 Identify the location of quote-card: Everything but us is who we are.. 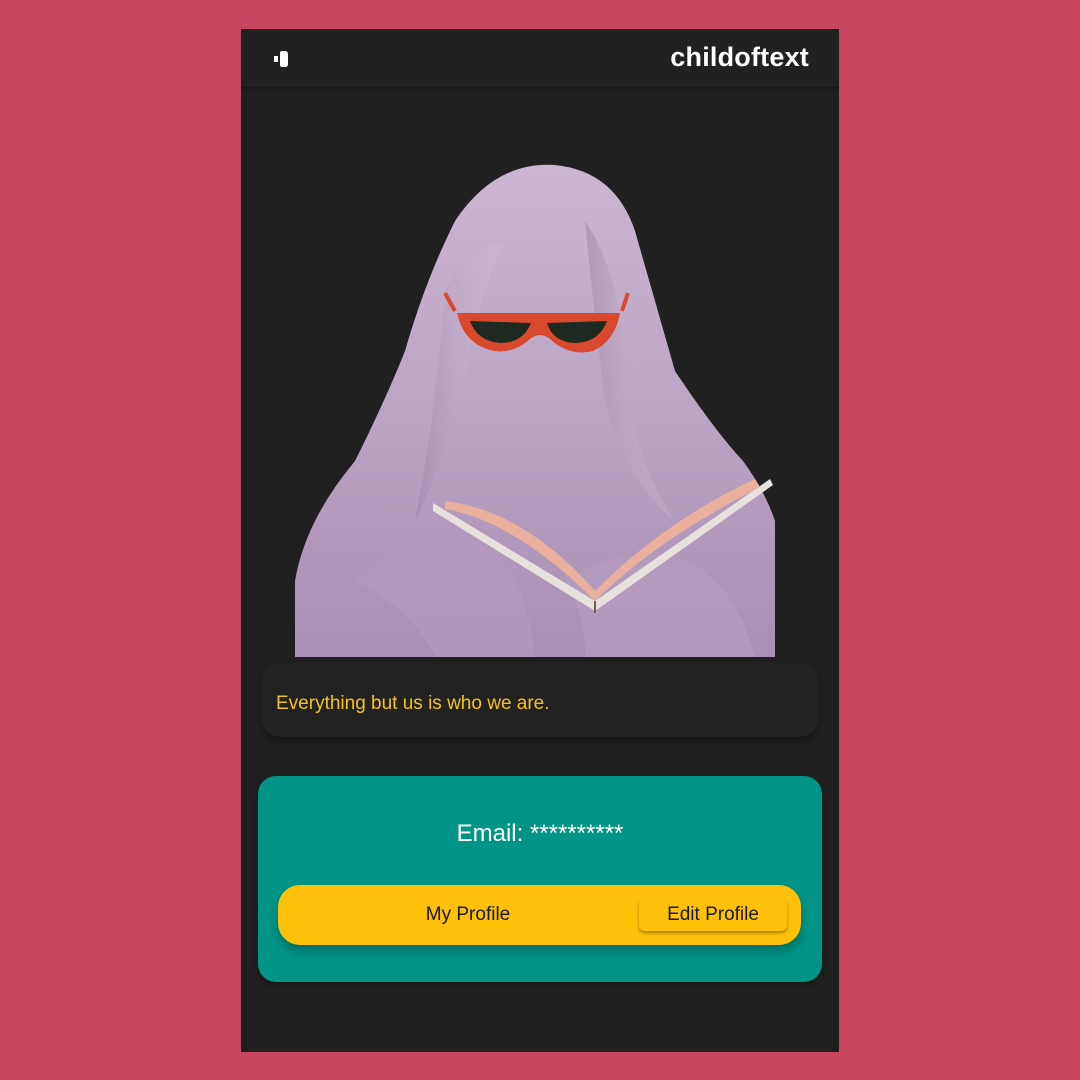
(540, 700).